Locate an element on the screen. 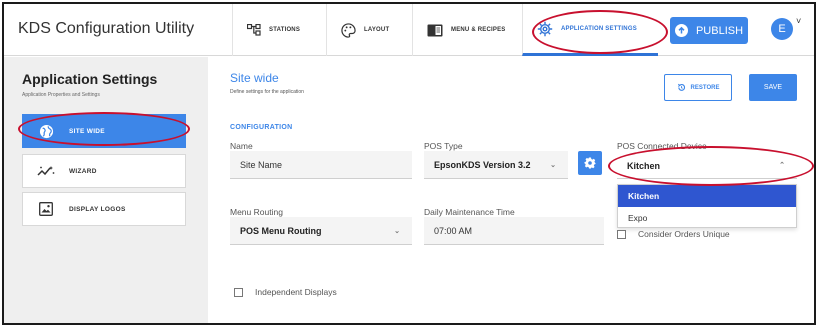 The width and height of the screenshot is (818, 327). orders-unique-checkbox: Consider Orders Unique is located at coordinates (673, 234).